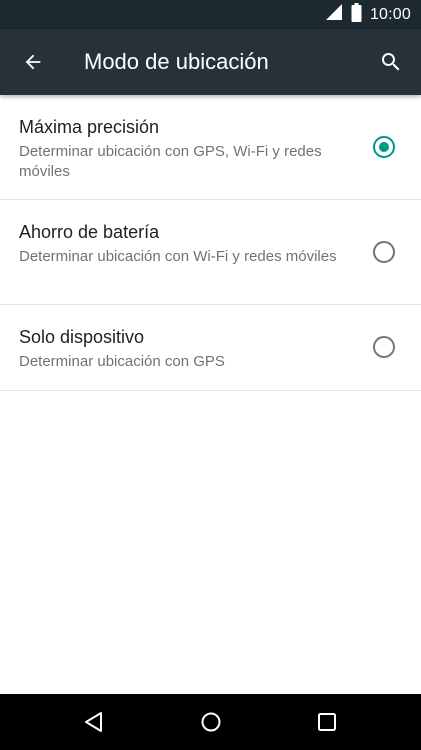 This screenshot has height=750, width=421. What do you see at coordinates (356, 14) in the screenshot?
I see `battery-icon` at bounding box center [356, 14].